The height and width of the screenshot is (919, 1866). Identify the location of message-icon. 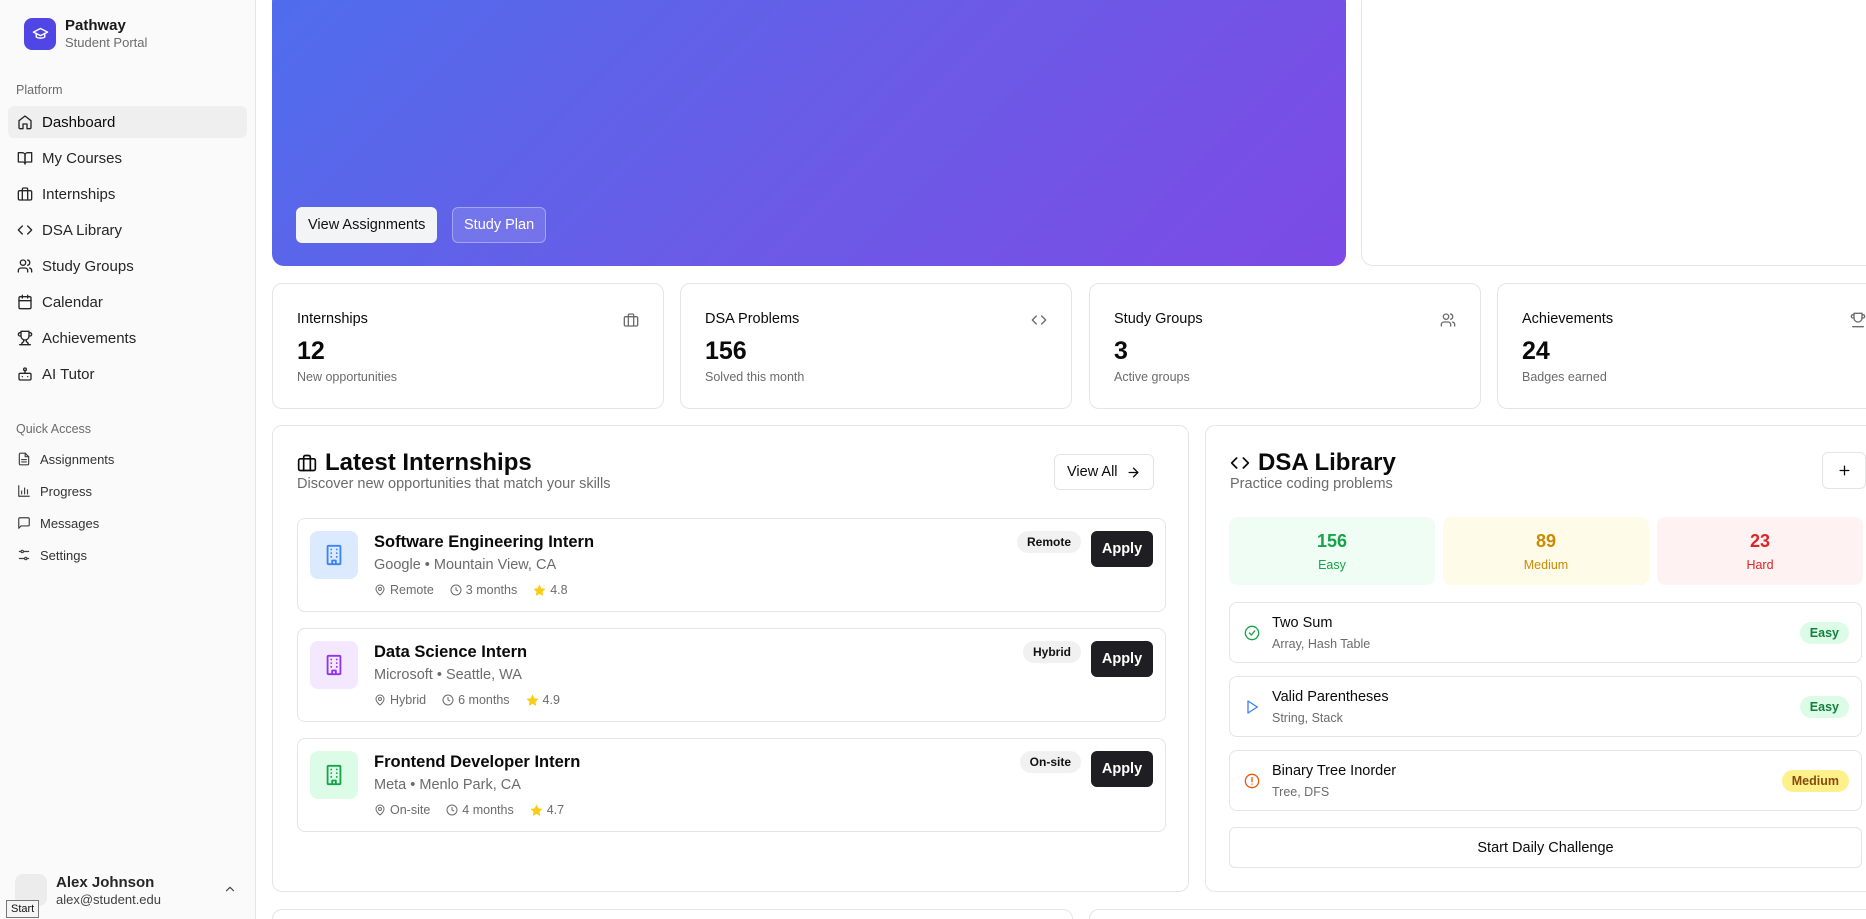
(24, 523).